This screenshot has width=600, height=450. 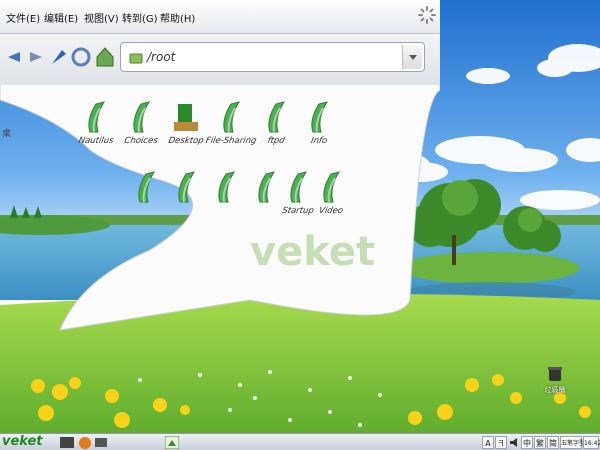 I want to click on start-menu-logo: veket, so click(x=22, y=441).